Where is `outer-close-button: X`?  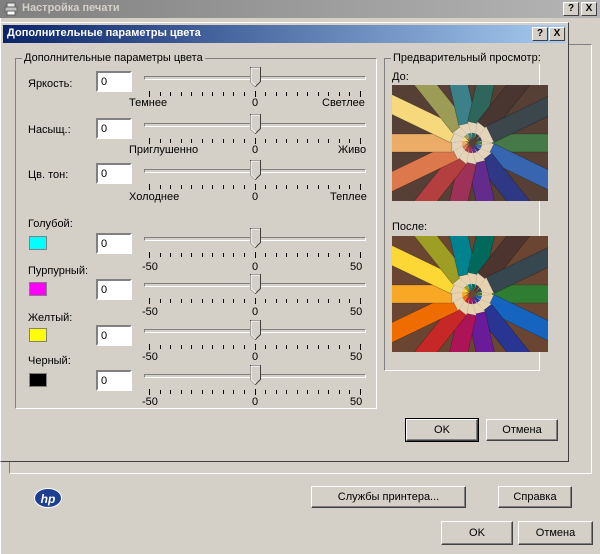 outer-close-button: X is located at coordinates (589, 9).